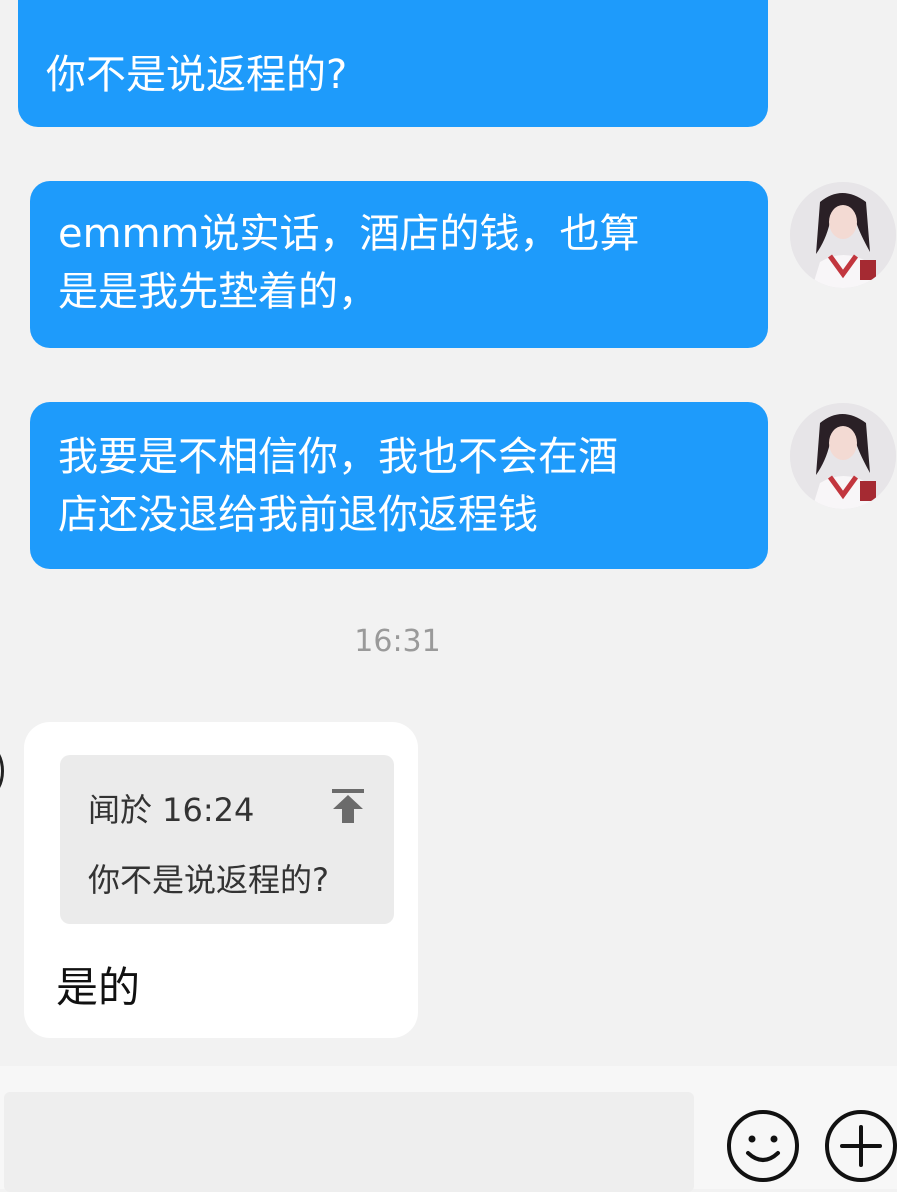 This screenshot has height=1192, width=897. What do you see at coordinates (399, 264) in the screenshot?
I see `message-bubble-outgoing: emmm说实话，酒店的钱，也算 是是我先垫着的，` at bounding box center [399, 264].